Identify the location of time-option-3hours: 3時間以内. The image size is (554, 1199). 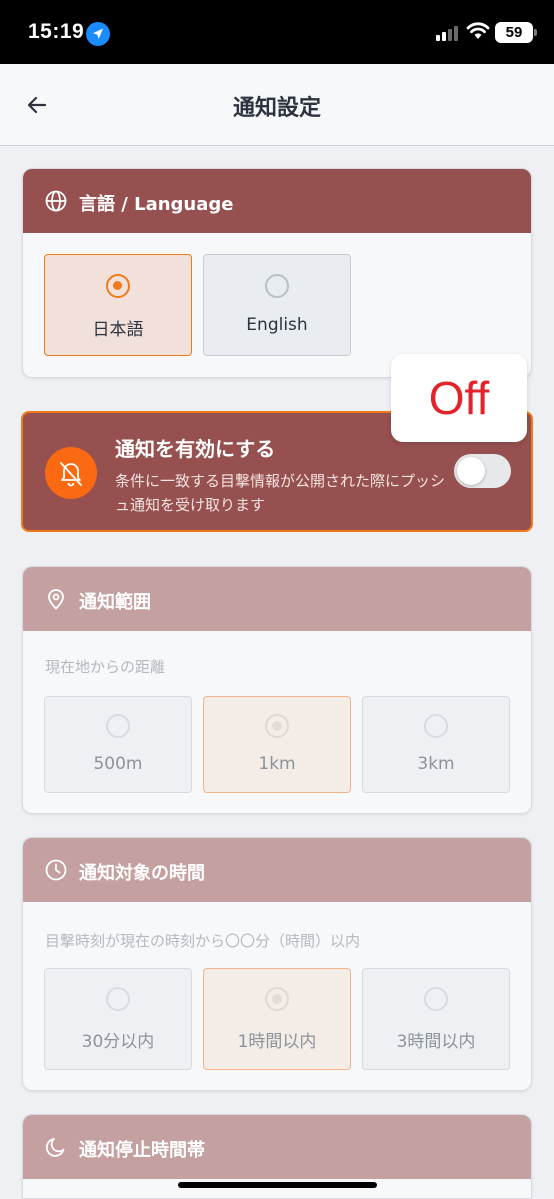
(436, 1019).